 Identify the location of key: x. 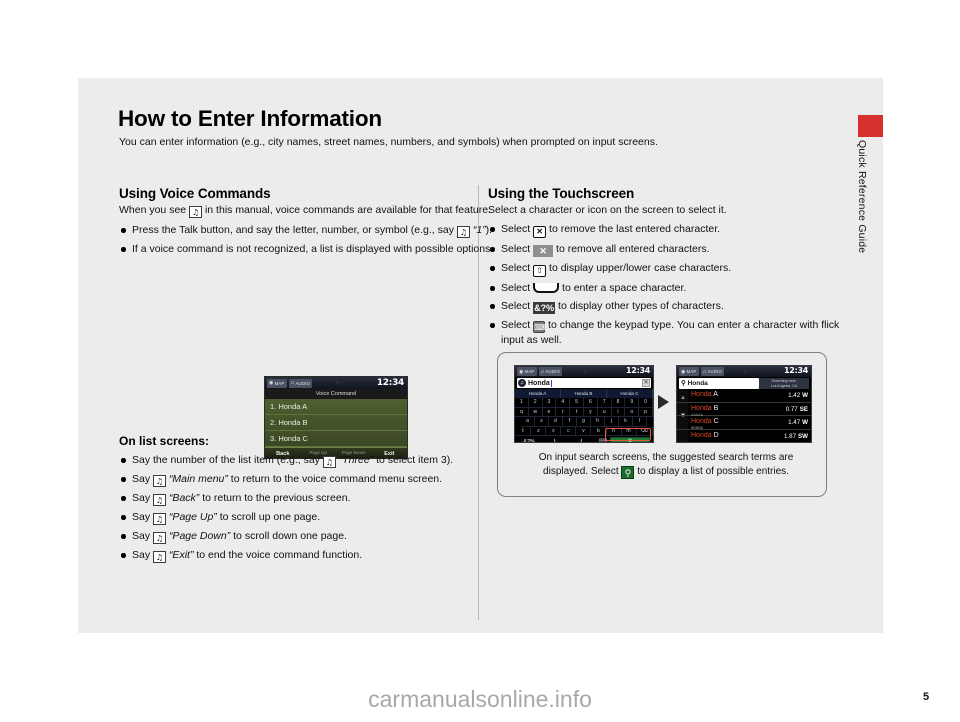
(554, 431).